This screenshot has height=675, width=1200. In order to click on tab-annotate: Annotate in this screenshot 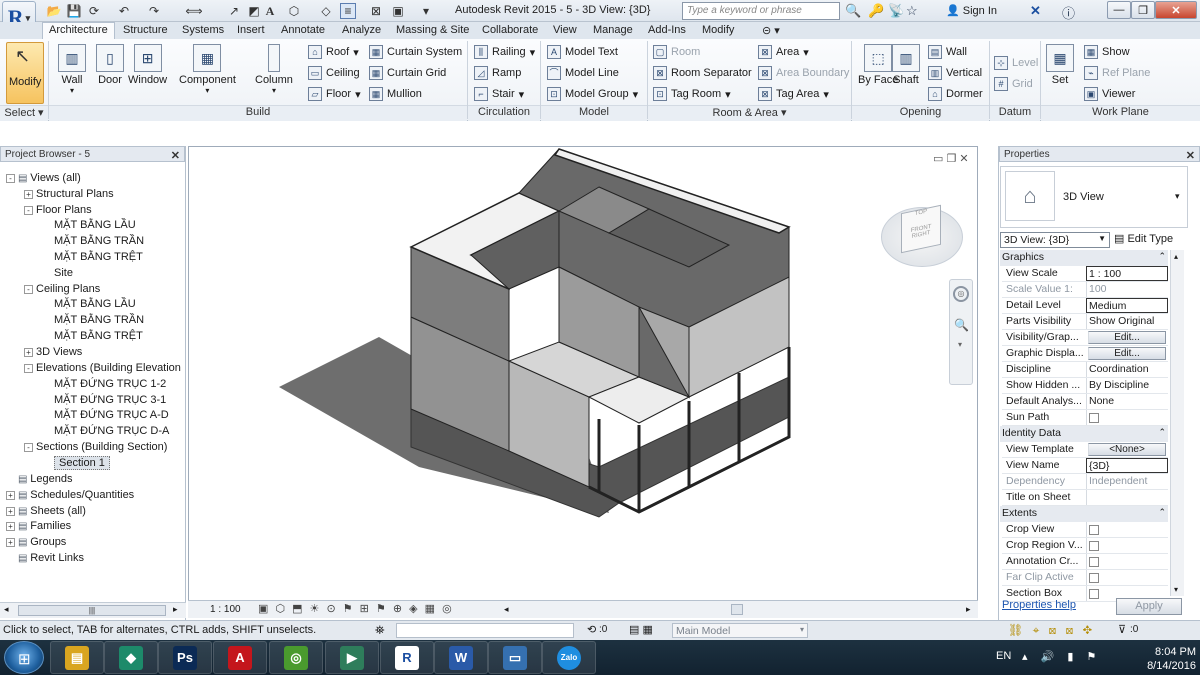, I will do `click(303, 31)`.